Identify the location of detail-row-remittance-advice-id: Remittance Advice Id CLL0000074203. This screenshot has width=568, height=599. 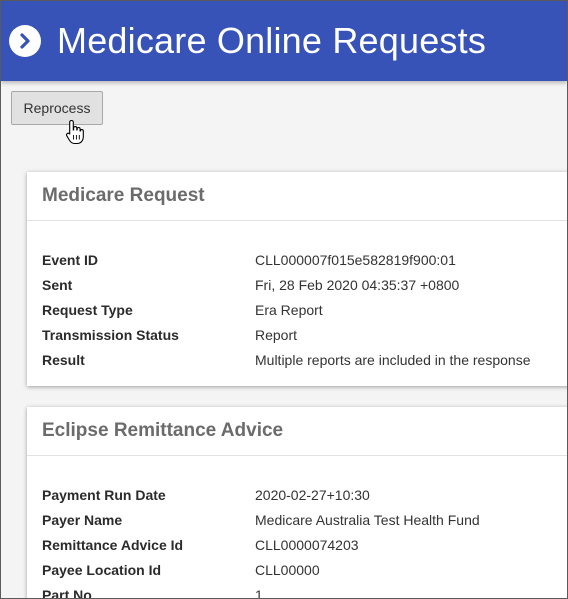
(297, 544).